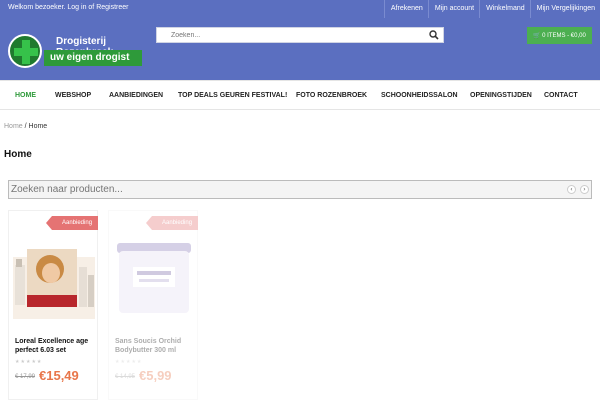  What do you see at coordinates (59, 375) in the screenshot?
I see `sale-price: €15,49` at bounding box center [59, 375].